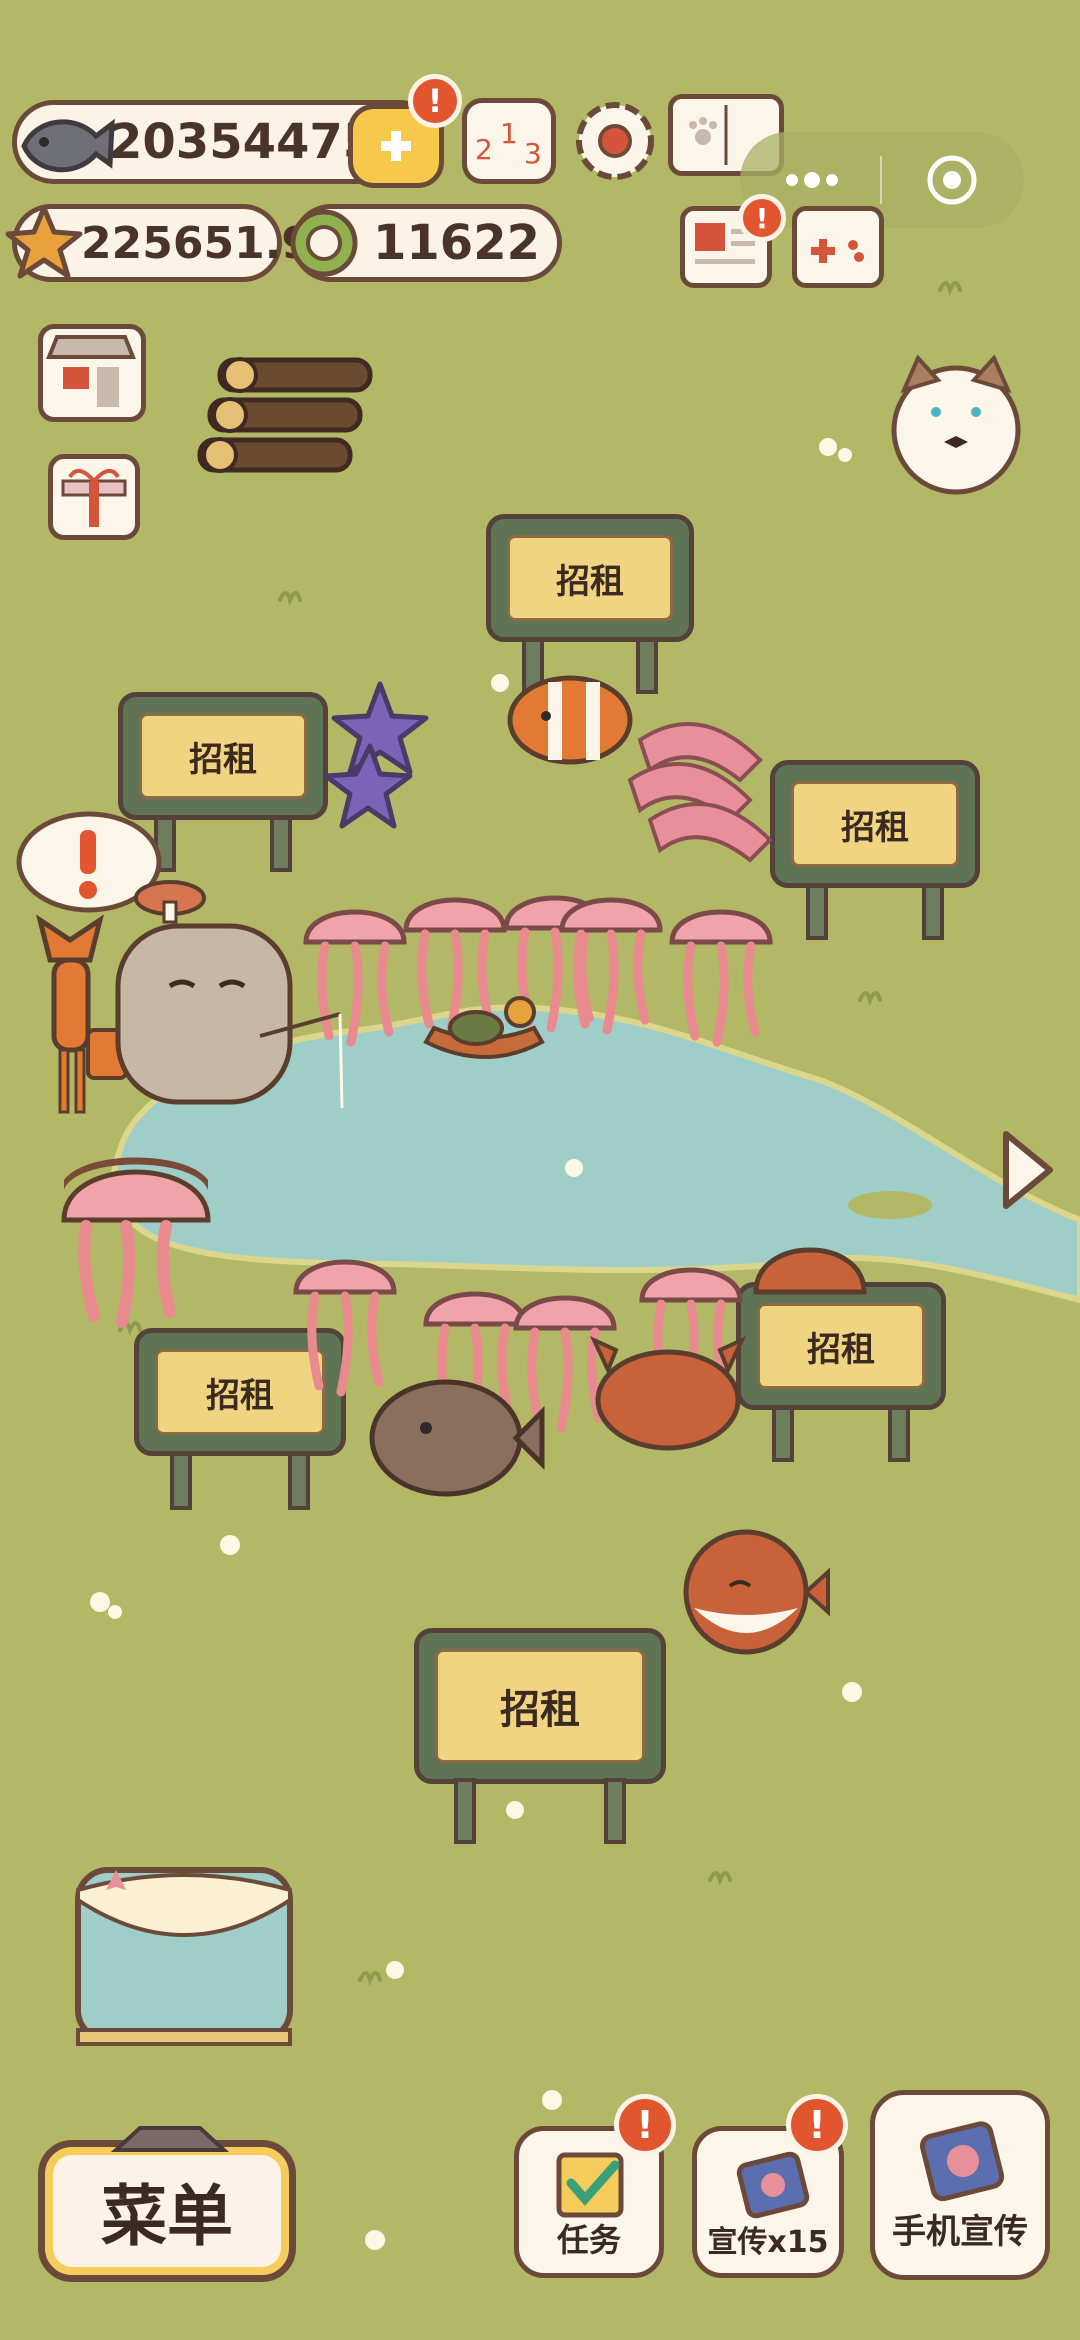  What do you see at coordinates (197, 243) in the screenshot?
I see `star-count: 225651.9` at bounding box center [197, 243].